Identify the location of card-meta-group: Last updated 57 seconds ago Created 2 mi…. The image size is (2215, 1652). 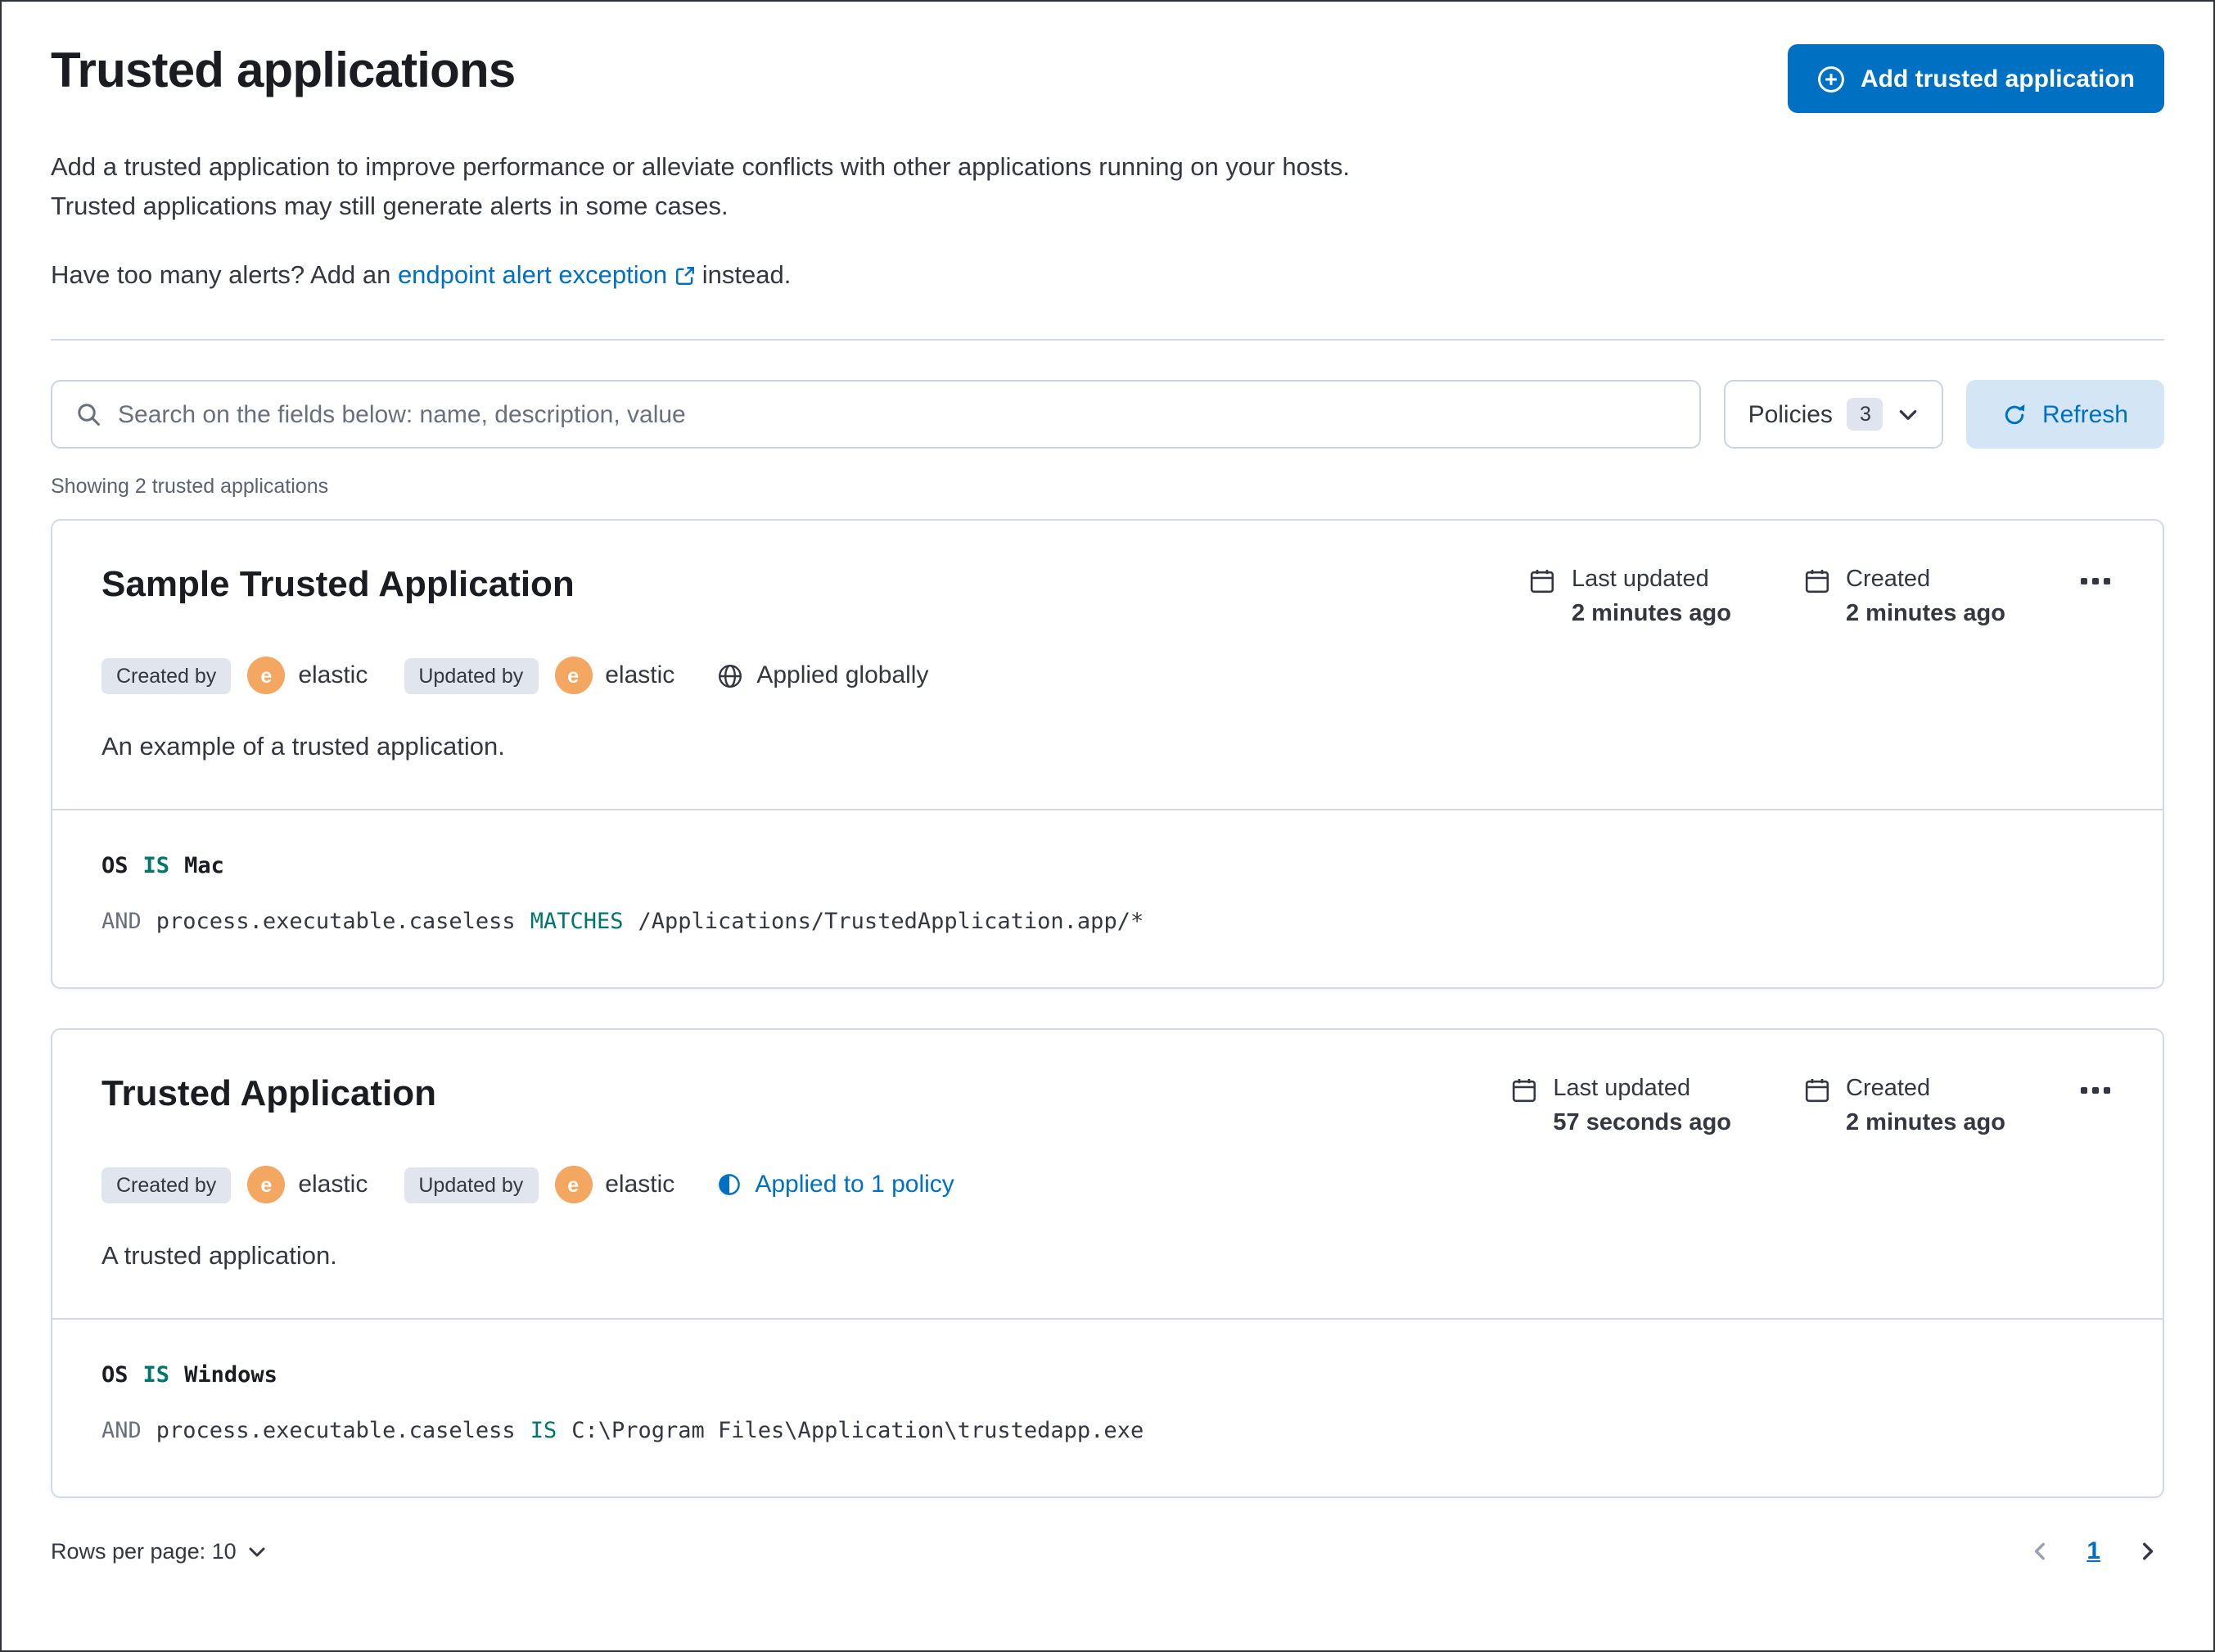
(1811, 1104).